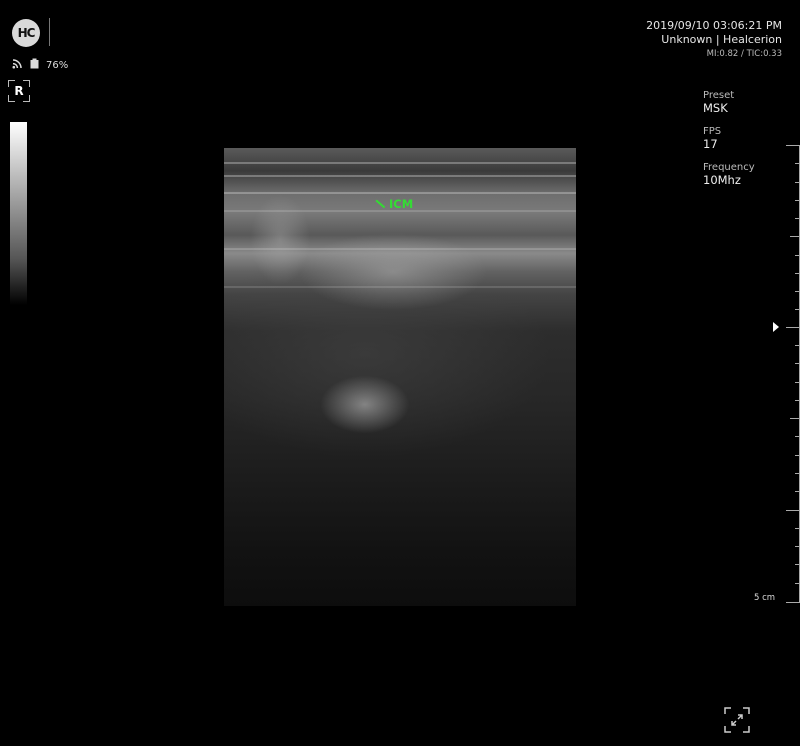 This screenshot has width=800, height=746. I want to click on orientation-marker: R, so click(19, 91).